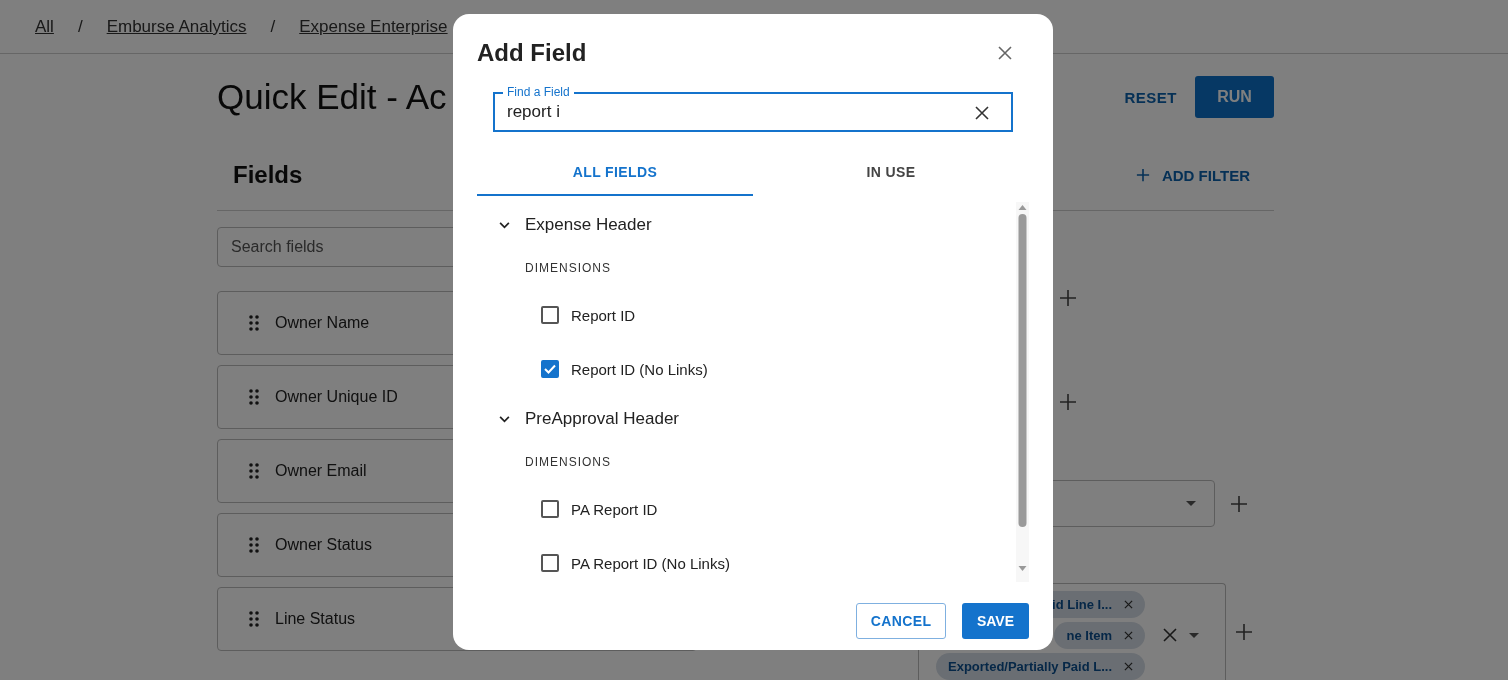 This screenshot has width=1508, height=680. What do you see at coordinates (532, 53) in the screenshot?
I see `dialog-title: Add Field` at bounding box center [532, 53].